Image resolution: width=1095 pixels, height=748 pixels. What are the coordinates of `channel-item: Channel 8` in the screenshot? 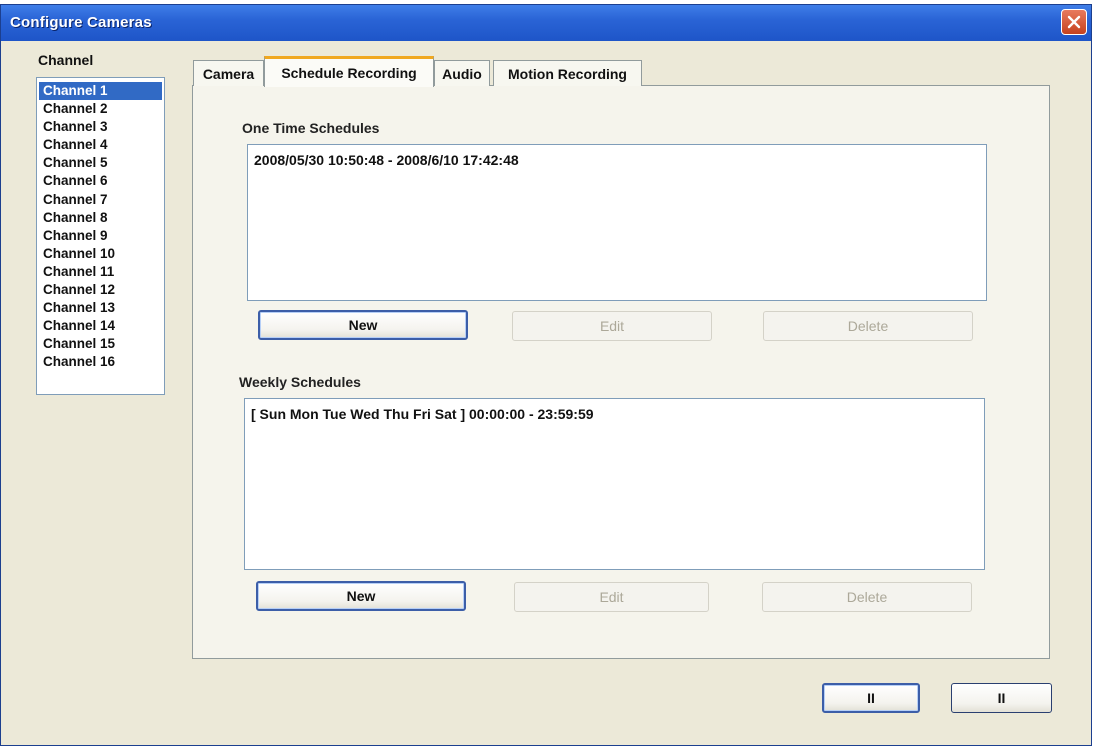 It's located at (100, 218).